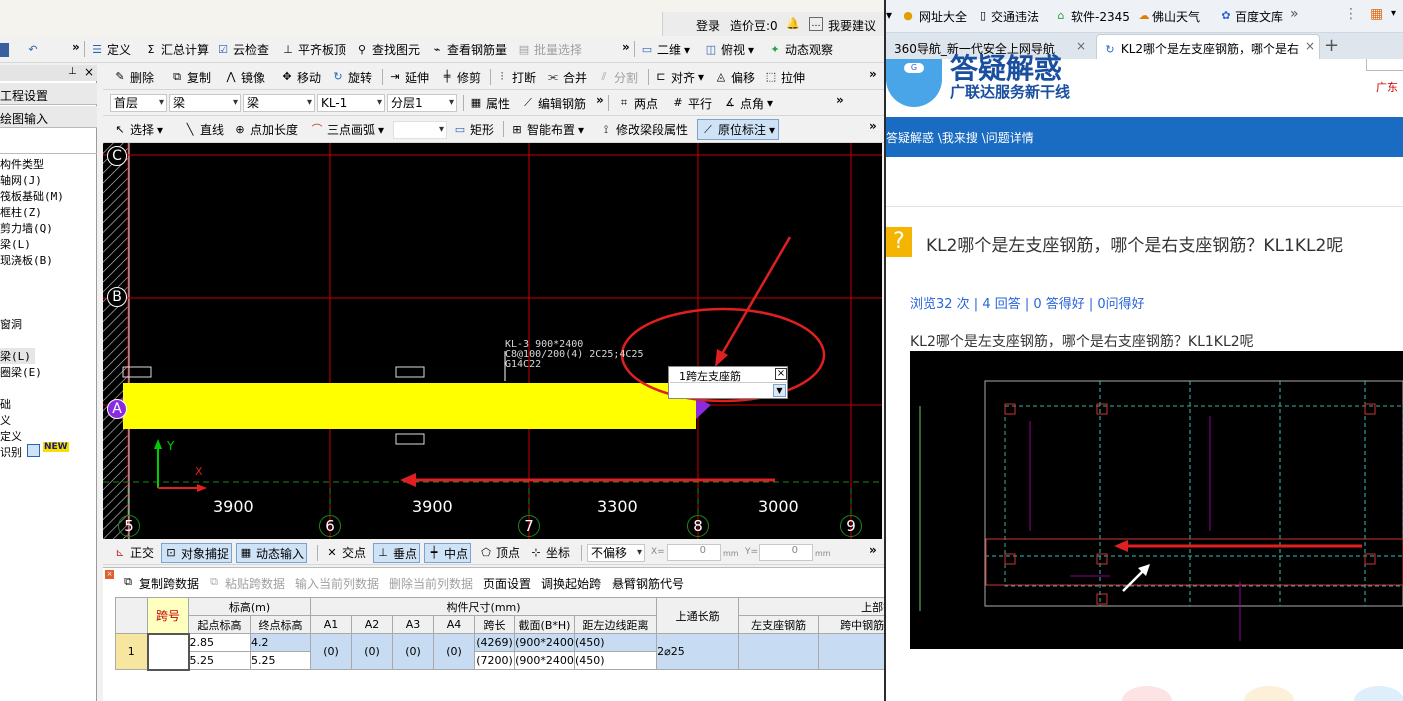 Image resolution: width=1403 pixels, height=701 pixels. What do you see at coordinates (562, 103) in the screenshot?
I see `edit-rebar-button: 编辑钢筋` at bounding box center [562, 103].